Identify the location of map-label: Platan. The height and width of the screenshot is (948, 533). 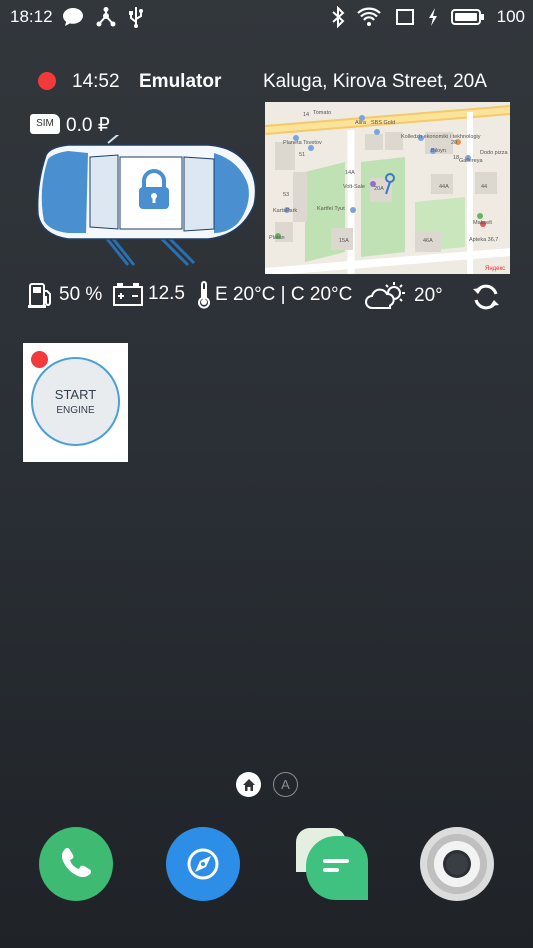
(277, 238).